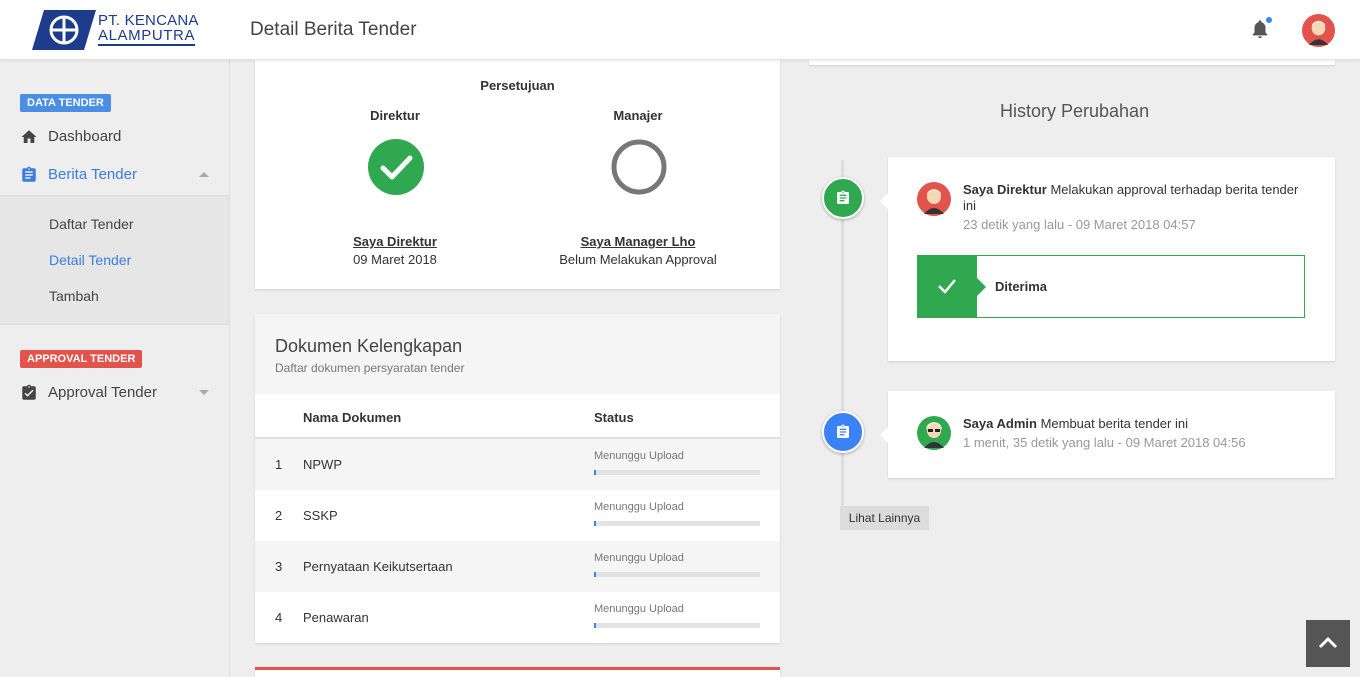  I want to click on next-card-edge, so click(517, 672).